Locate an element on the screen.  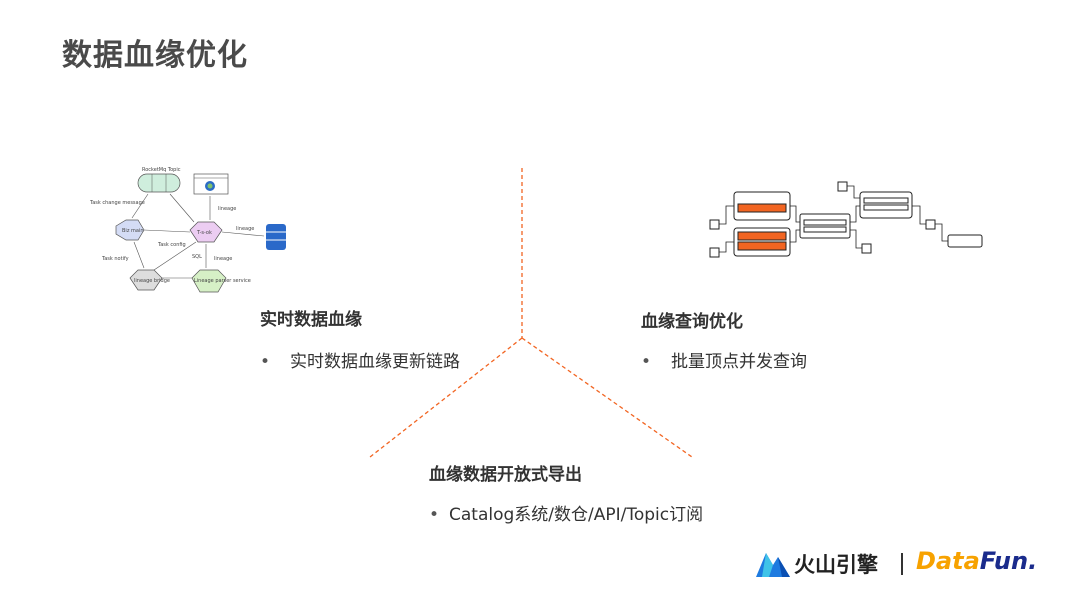
bullet-text: 实时数据血缘更新链路 is located at coordinates (375, 362).